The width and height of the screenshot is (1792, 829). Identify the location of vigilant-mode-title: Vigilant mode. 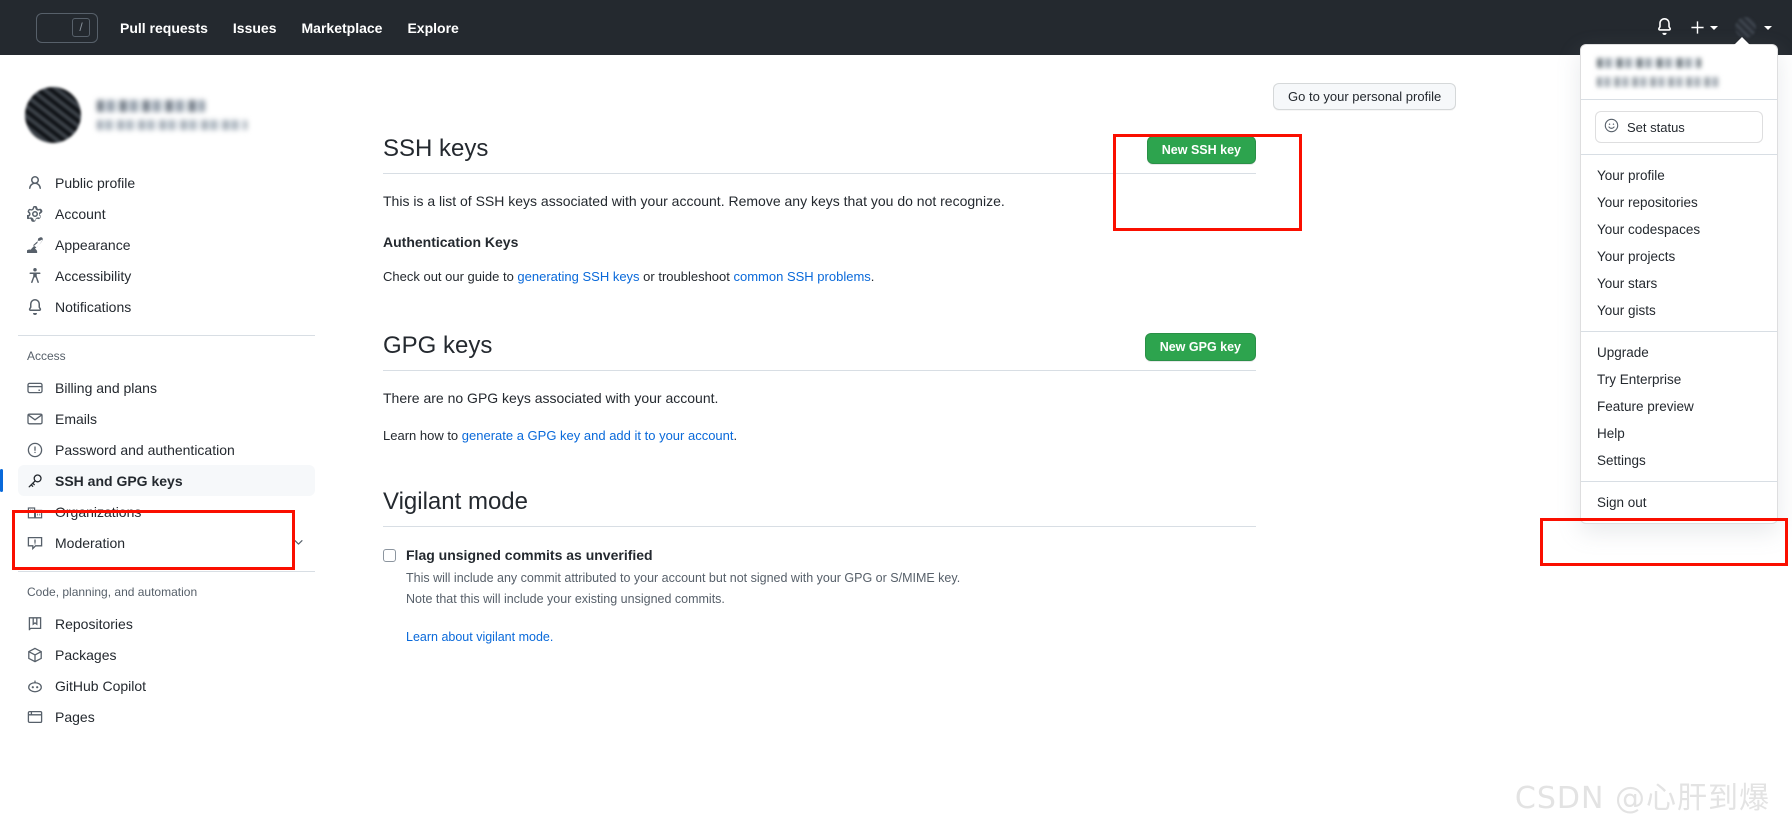
(455, 501).